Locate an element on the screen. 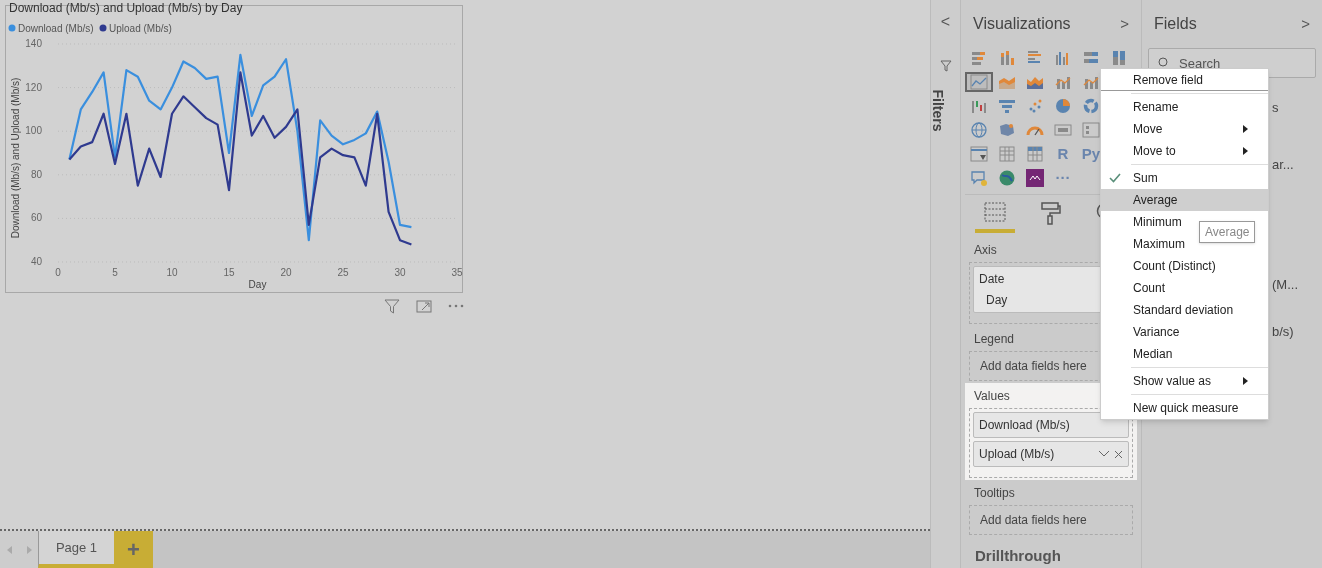  field-label: Download (Mb/s) is located at coordinates (1024, 425).